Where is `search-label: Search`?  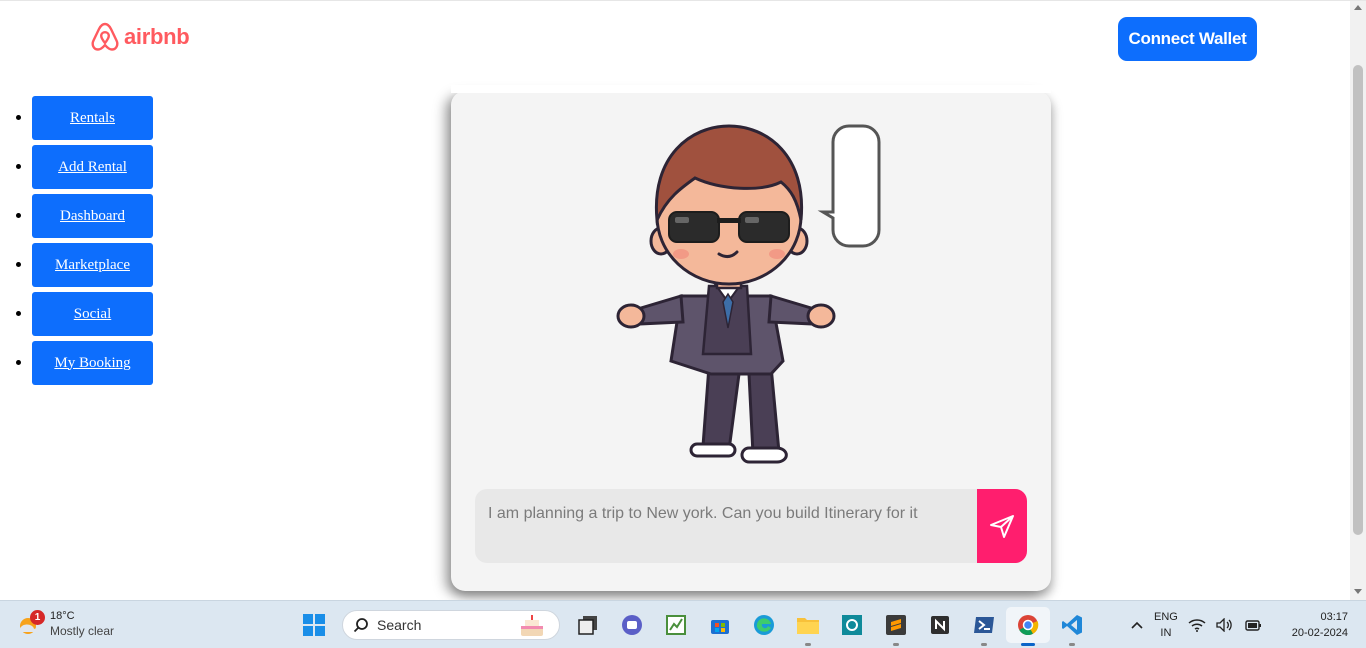 search-label: Search is located at coordinates (399, 625).